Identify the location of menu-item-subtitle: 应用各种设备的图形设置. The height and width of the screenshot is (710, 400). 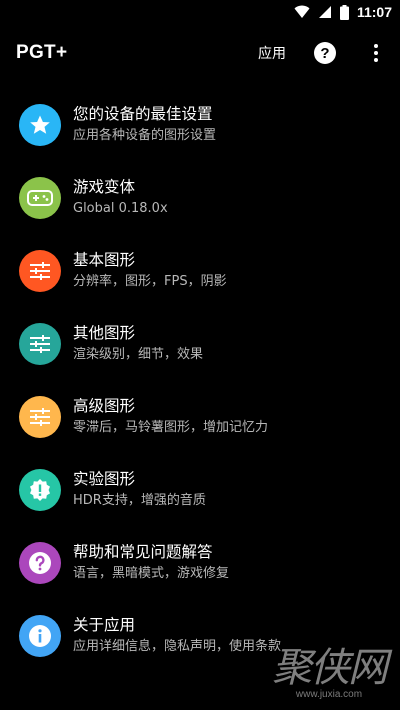
(145, 135).